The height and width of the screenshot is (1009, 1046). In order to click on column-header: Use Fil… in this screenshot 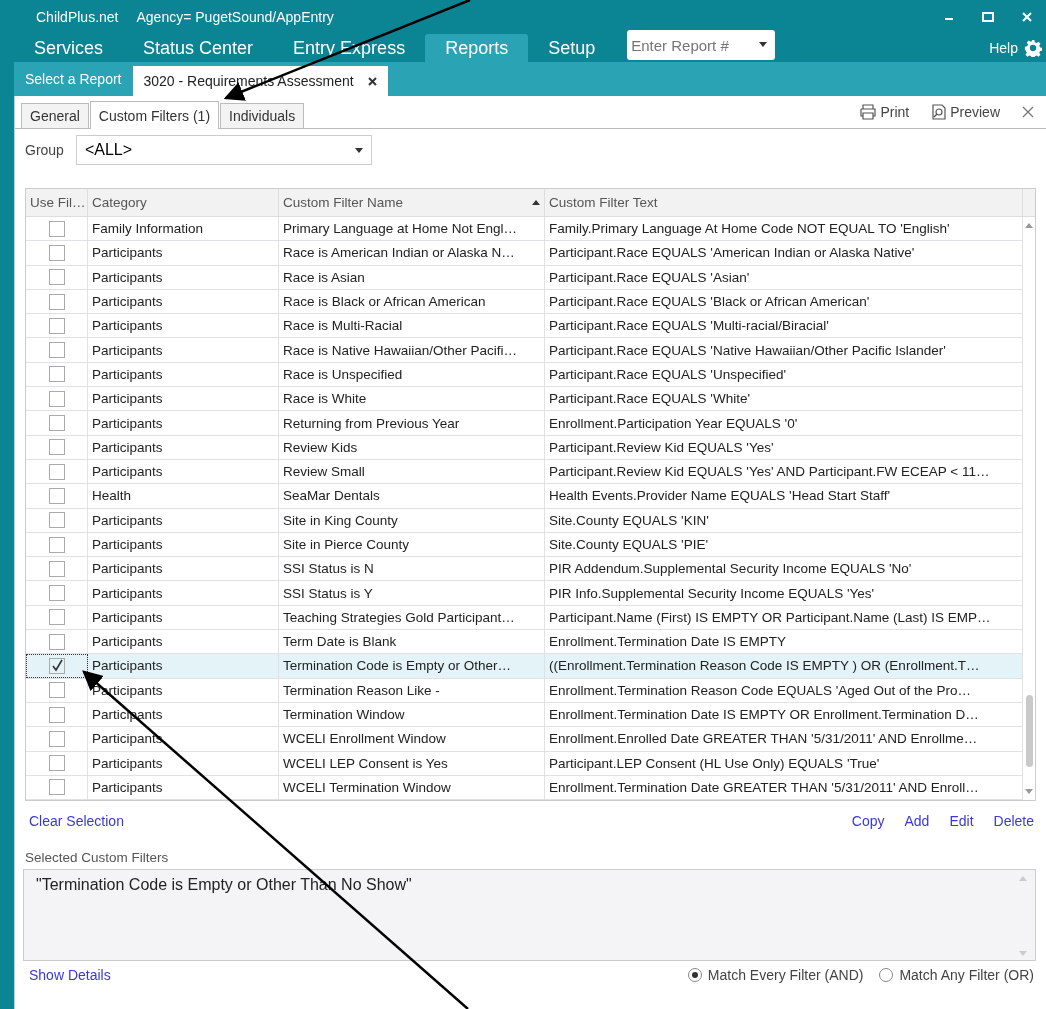, I will do `click(57, 202)`.